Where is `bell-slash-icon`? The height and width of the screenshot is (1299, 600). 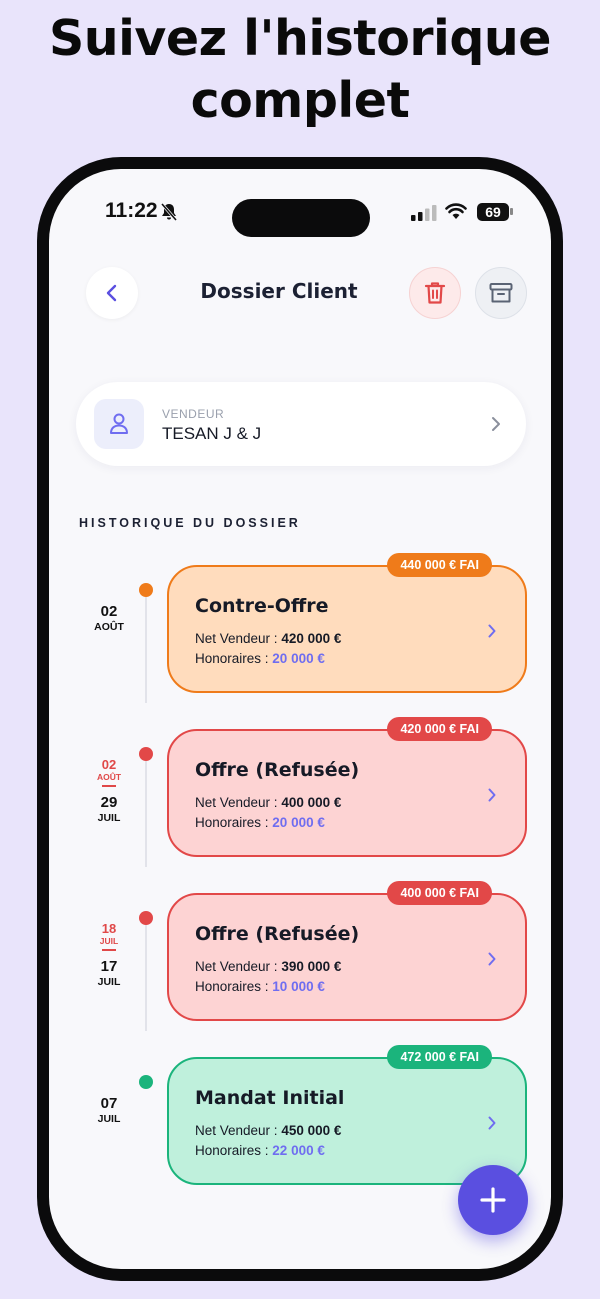
bell-slash-icon is located at coordinates (169, 212).